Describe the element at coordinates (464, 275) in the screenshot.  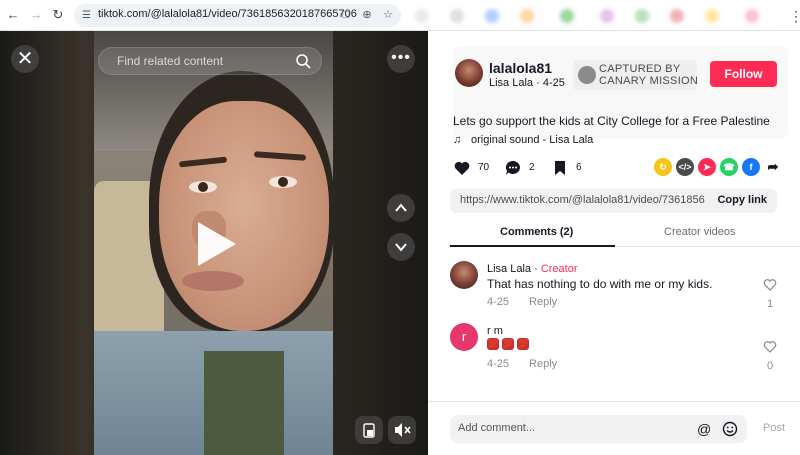
I see `commenter-avatar` at that location.